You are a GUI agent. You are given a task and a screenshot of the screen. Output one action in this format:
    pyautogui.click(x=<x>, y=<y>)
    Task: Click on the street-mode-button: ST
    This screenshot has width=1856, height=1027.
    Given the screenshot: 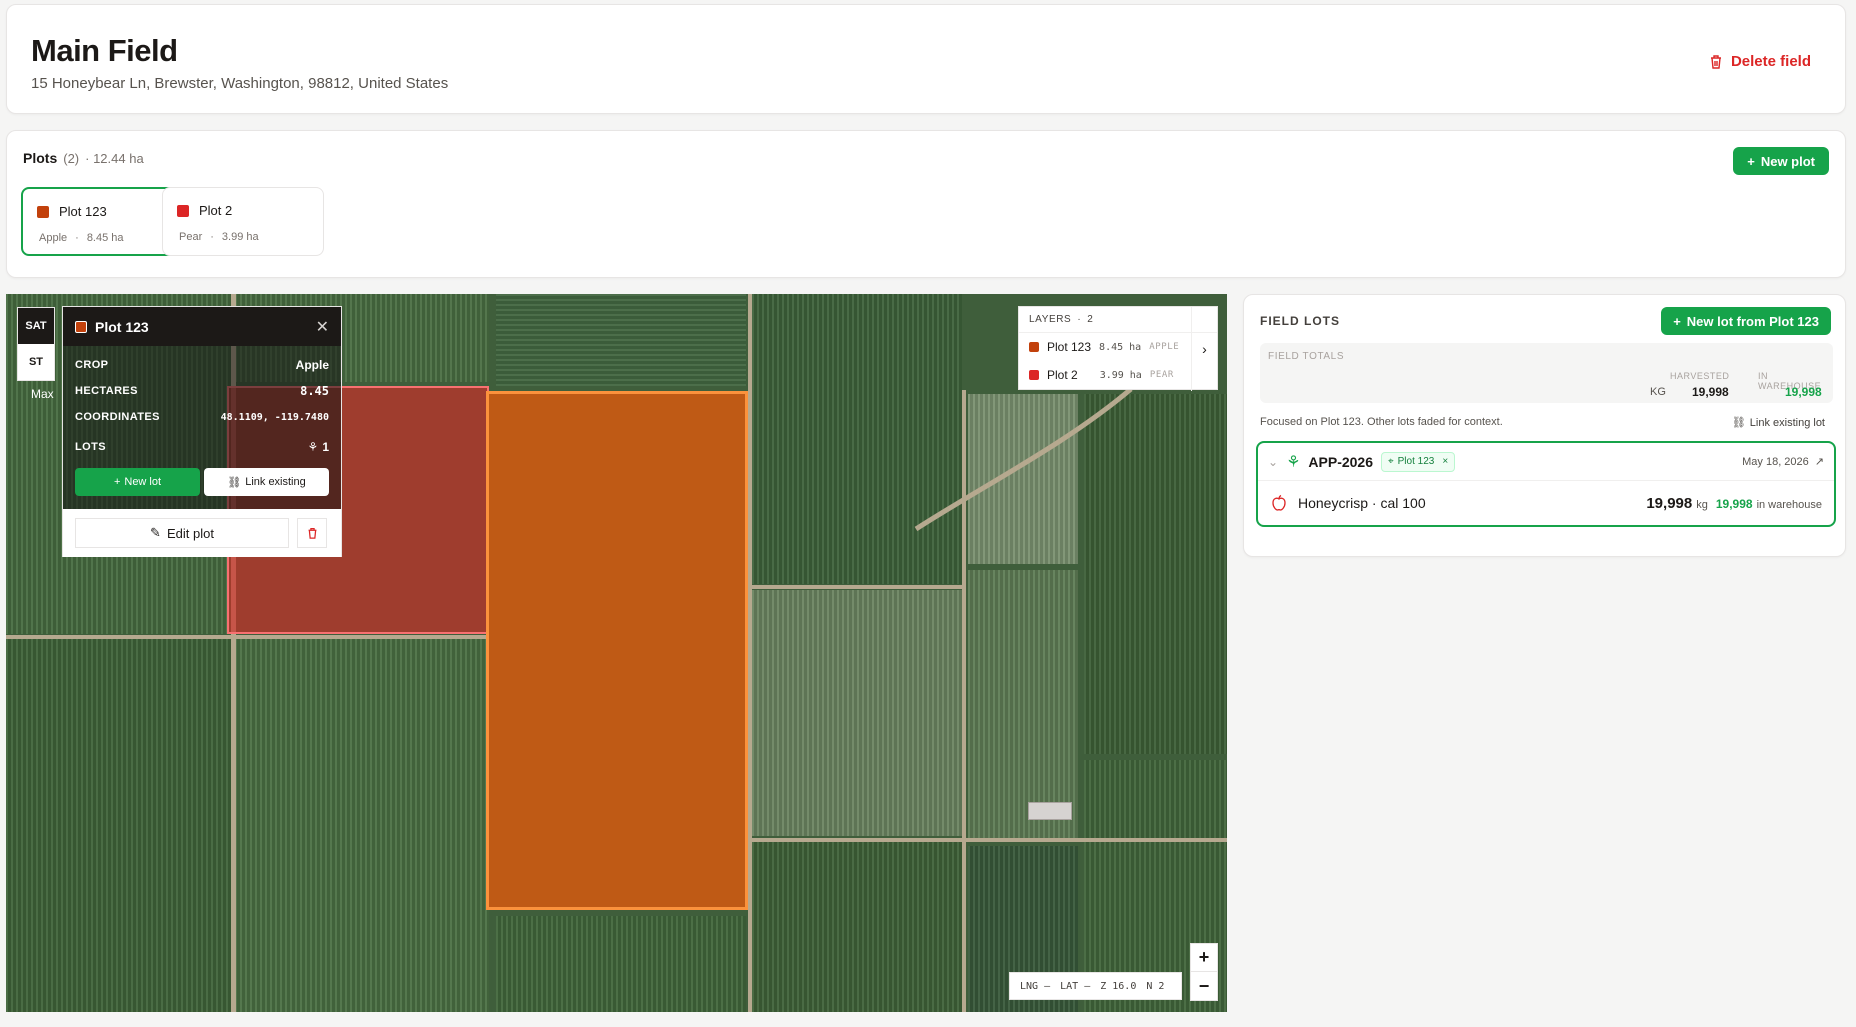 What is the action you would take?
    pyautogui.click(x=36, y=362)
    